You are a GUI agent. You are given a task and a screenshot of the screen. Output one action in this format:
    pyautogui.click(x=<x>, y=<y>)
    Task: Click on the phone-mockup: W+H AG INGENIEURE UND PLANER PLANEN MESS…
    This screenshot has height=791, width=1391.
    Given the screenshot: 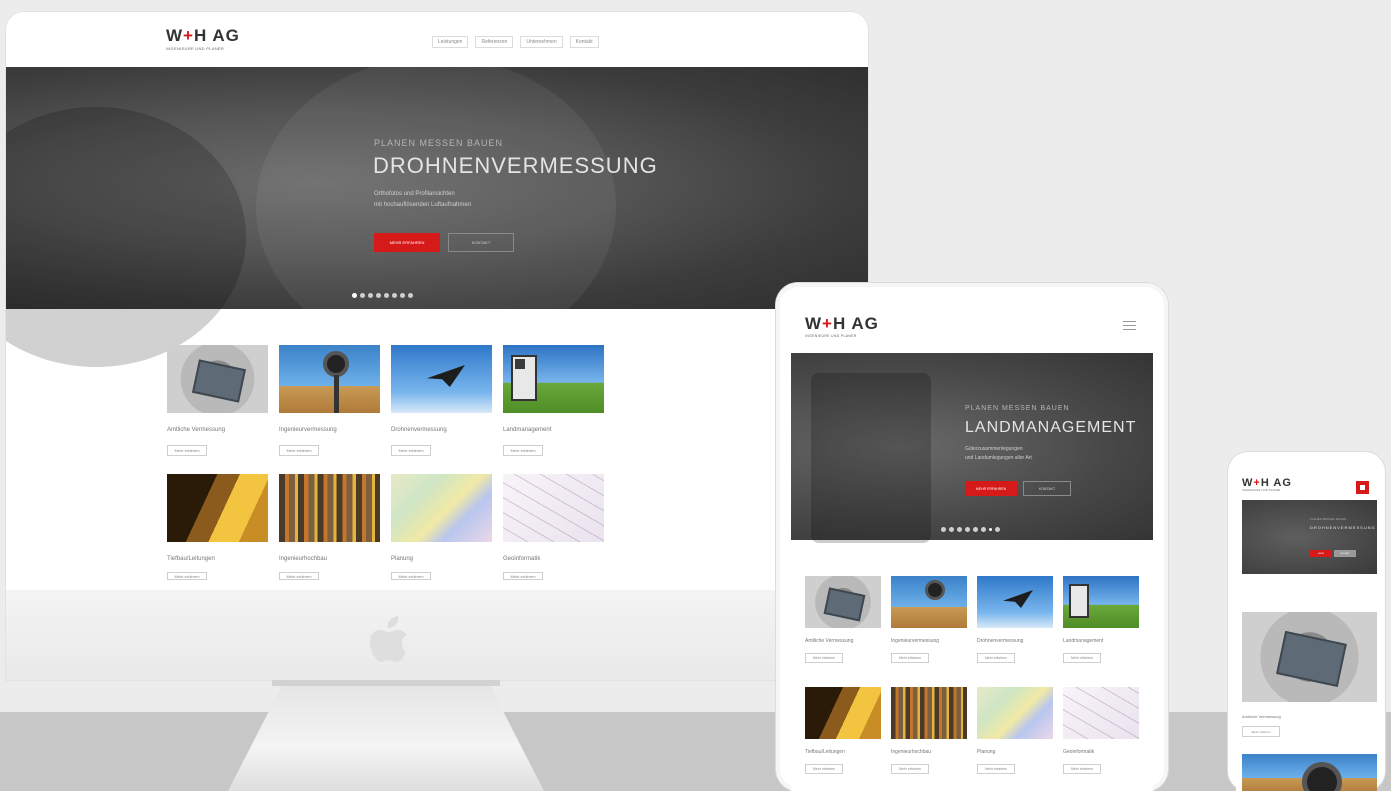 What is the action you would take?
    pyautogui.click(x=1306, y=621)
    